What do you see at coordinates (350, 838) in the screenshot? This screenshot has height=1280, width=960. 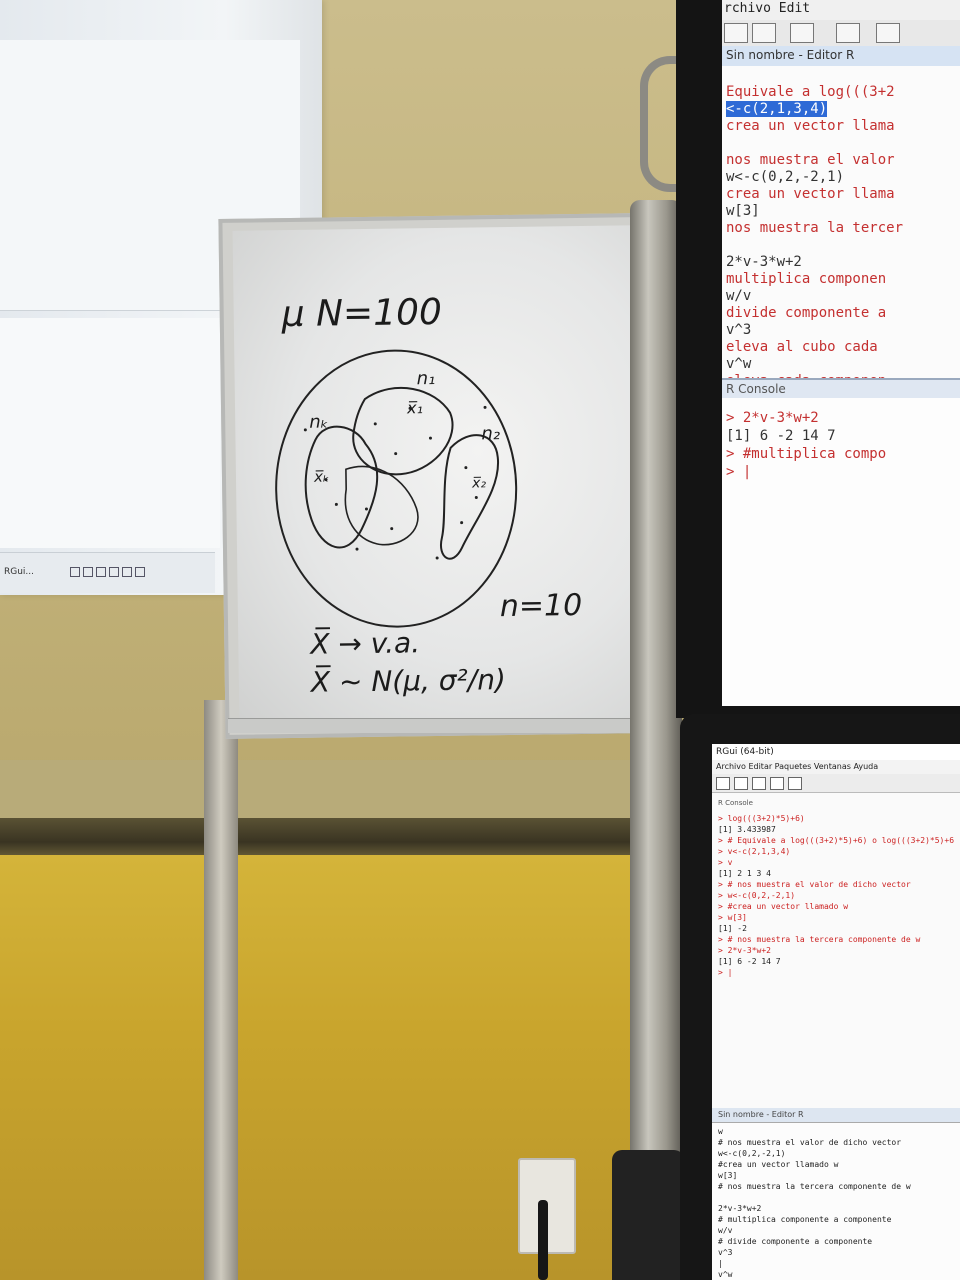 I see `wall-ledge` at bounding box center [350, 838].